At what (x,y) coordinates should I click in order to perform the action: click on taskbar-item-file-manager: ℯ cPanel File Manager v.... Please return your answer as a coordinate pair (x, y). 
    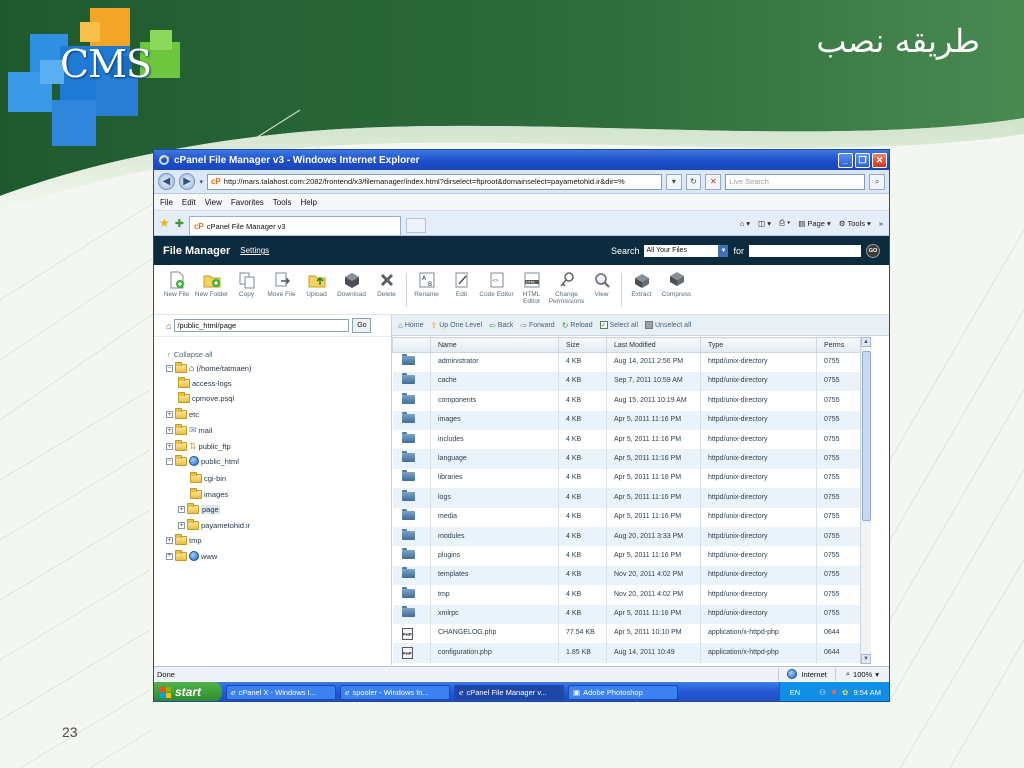
    Looking at the image, I should click on (509, 692).